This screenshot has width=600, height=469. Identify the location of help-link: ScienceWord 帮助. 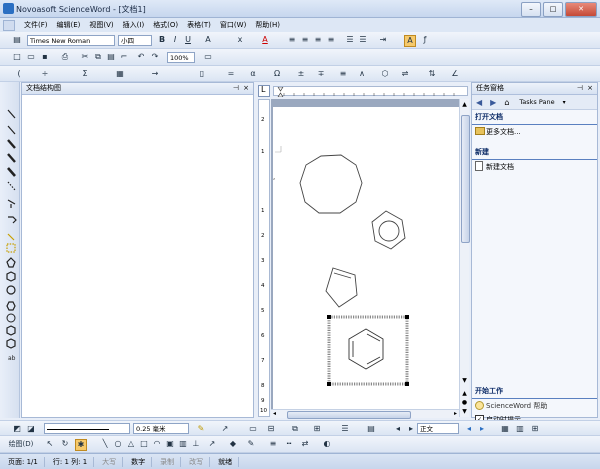
(534, 406).